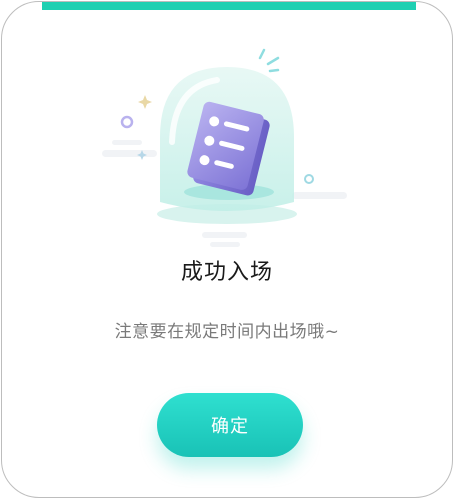 The height and width of the screenshot is (501, 456). Describe the element at coordinates (227, 332) in the screenshot. I see `dialog-message: 注意要在规定时间内出场哦~` at that location.